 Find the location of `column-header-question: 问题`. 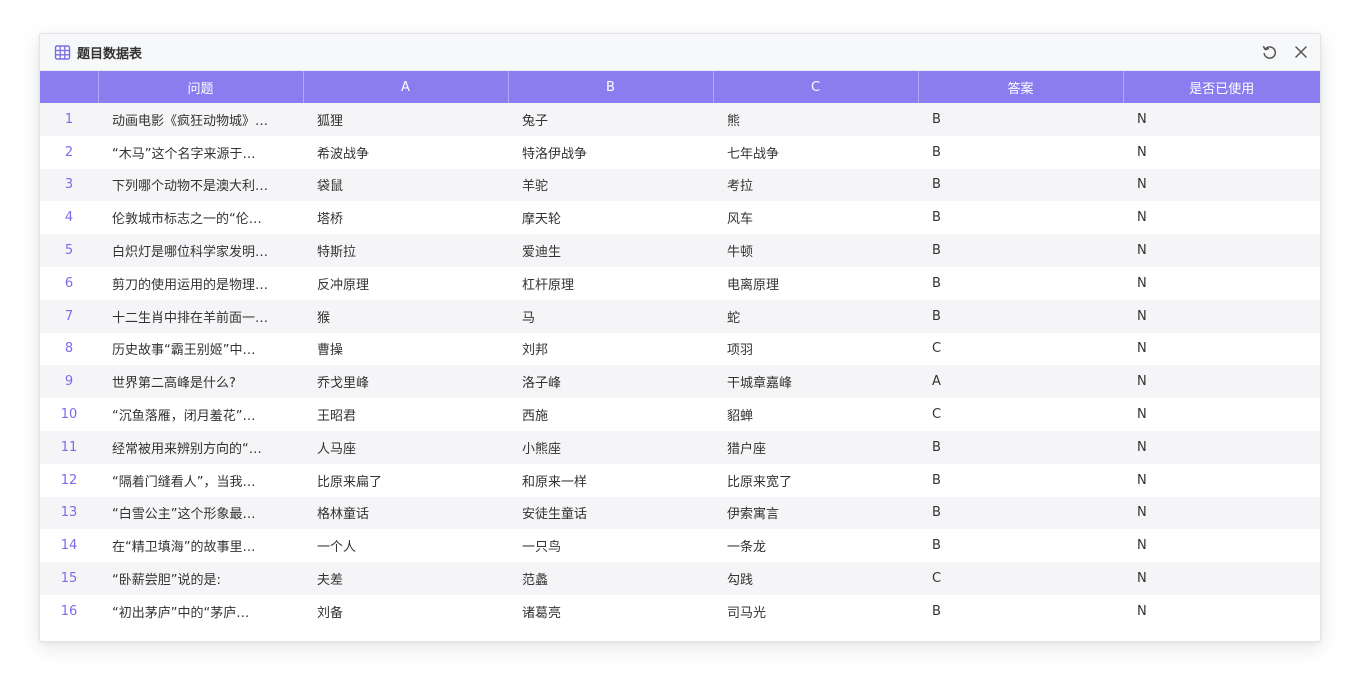

column-header-question: 问题 is located at coordinates (201, 87).